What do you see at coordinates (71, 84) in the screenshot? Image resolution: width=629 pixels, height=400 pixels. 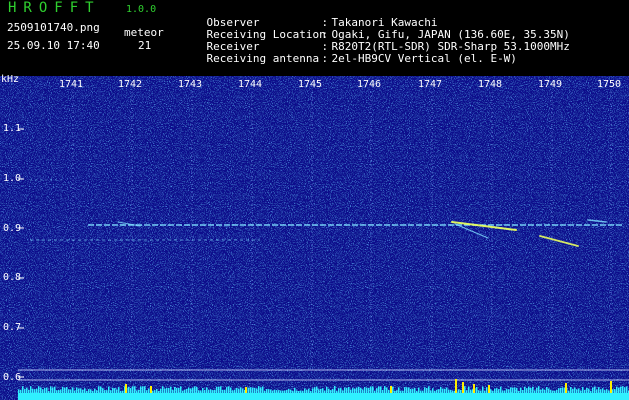 I see `time-tick-label: 1741` at bounding box center [71, 84].